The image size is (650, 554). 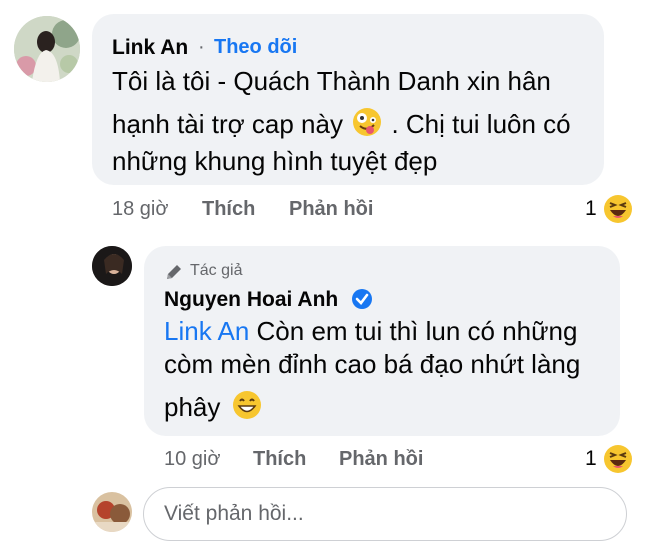 I want to click on reply-text-part-3: phây, so click(x=192, y=407).